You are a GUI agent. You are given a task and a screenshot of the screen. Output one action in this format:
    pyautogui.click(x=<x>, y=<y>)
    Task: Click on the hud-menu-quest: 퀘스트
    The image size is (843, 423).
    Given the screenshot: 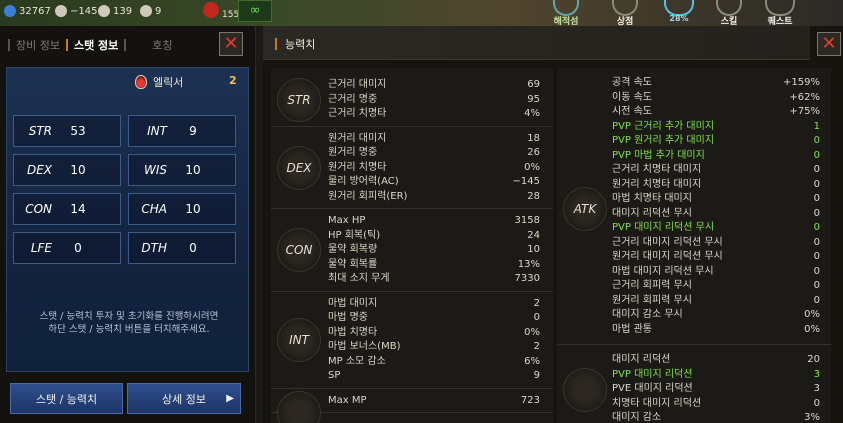 What is the action you would take?
    pyautogui.click(x=780, y=13)
    